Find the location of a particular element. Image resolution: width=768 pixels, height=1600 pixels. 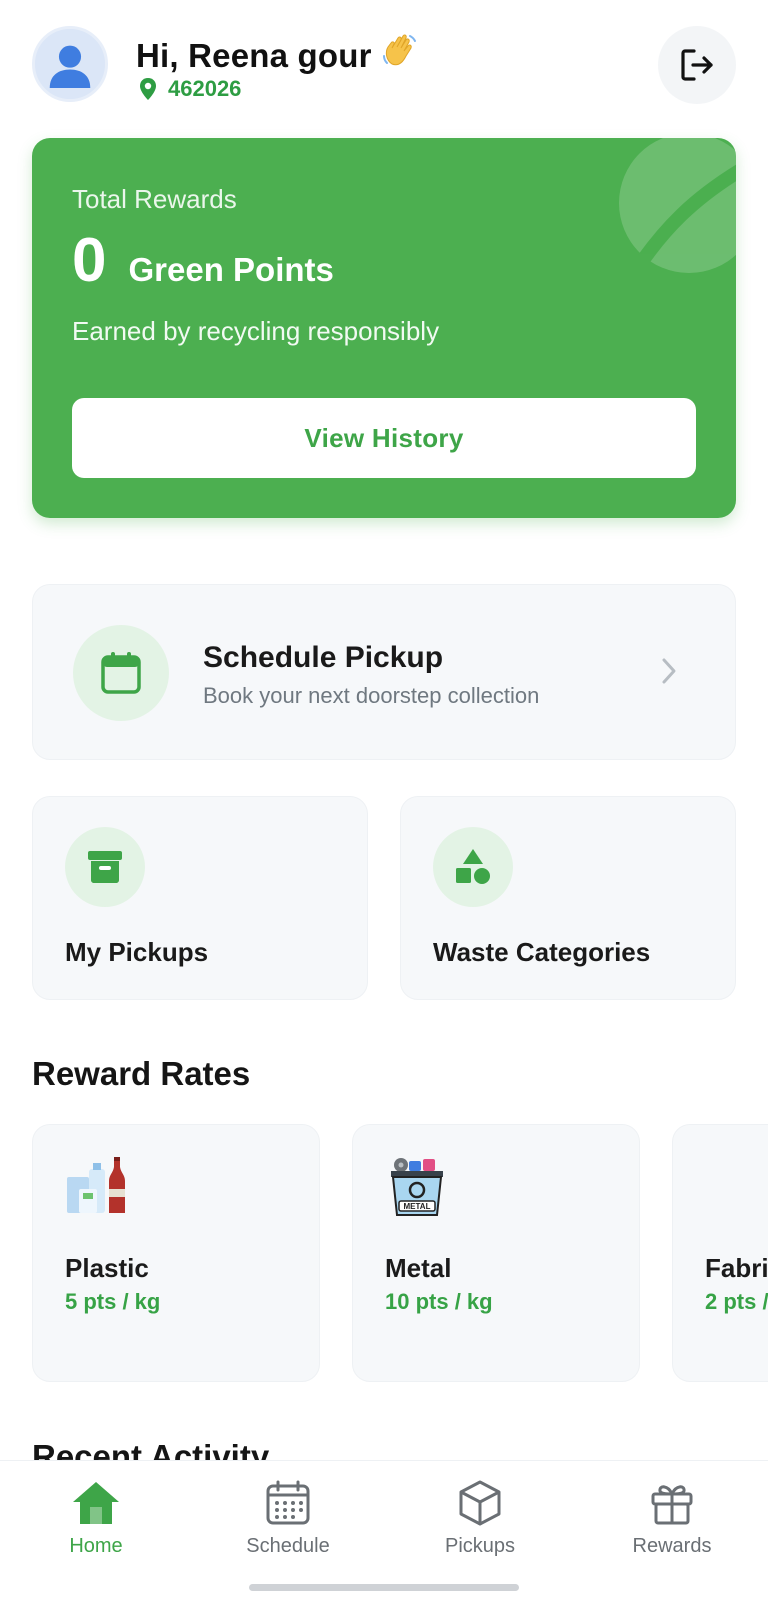

rate-card-metal: METAL Metal 10 pts / kg is located at coordinates (496, 1253).